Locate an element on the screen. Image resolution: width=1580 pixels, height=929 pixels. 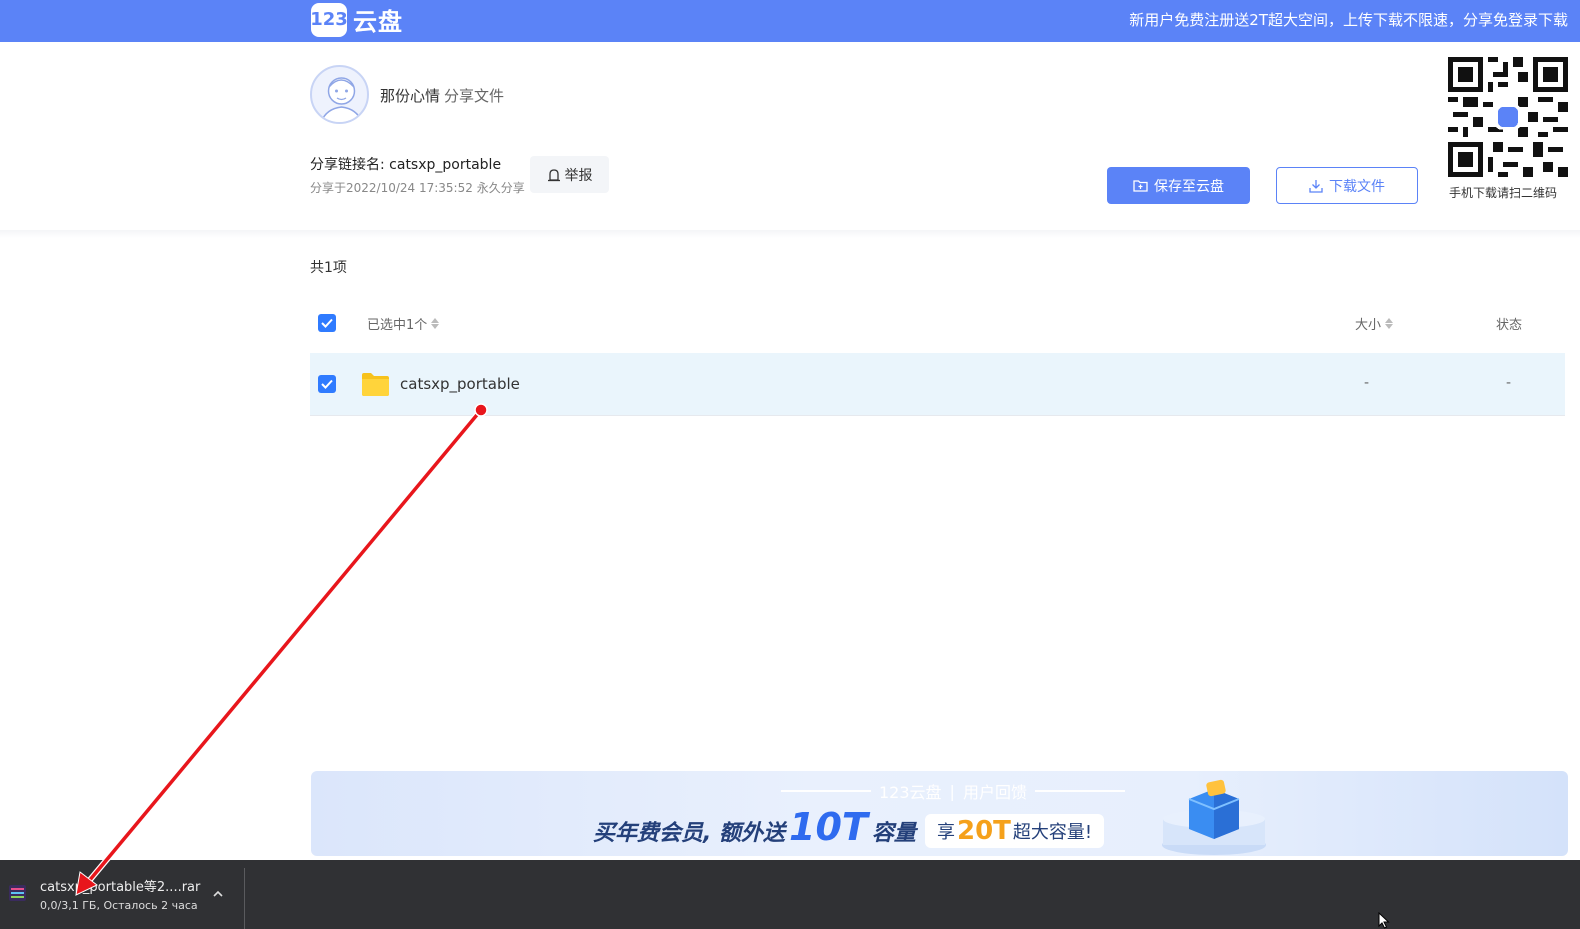
banner-chip: 享 20T 超大容量! is located at coordinates (1015, 831).